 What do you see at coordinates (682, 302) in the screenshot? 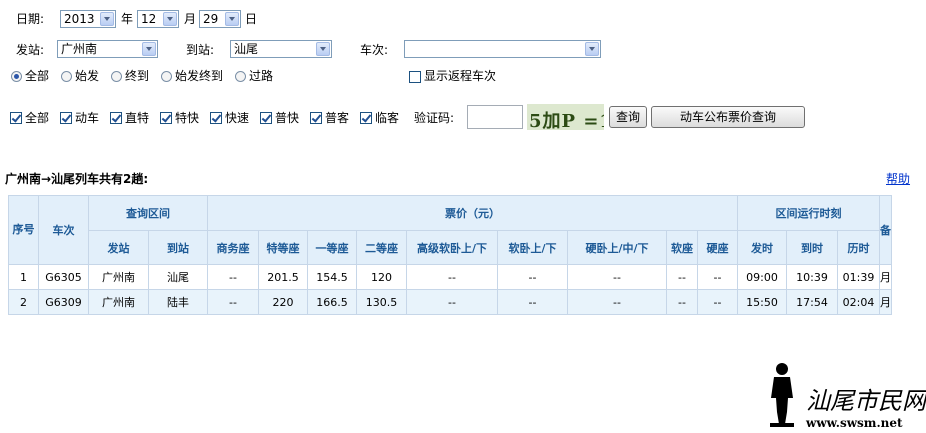
I see `cell-soft-seat: --` at bounding box center [682, 302].